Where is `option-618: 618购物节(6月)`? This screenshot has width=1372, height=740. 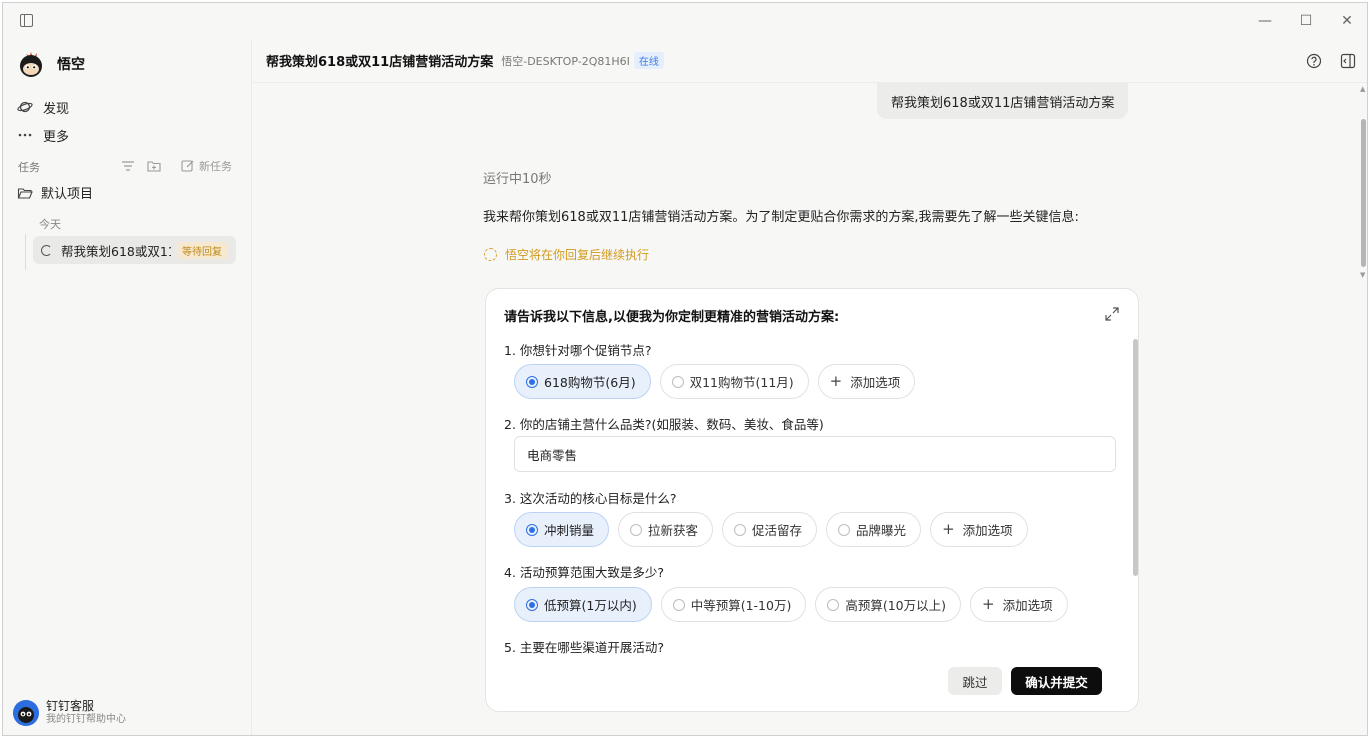
option-618: 618购物节(6月) is located at coordinates (582, 381).